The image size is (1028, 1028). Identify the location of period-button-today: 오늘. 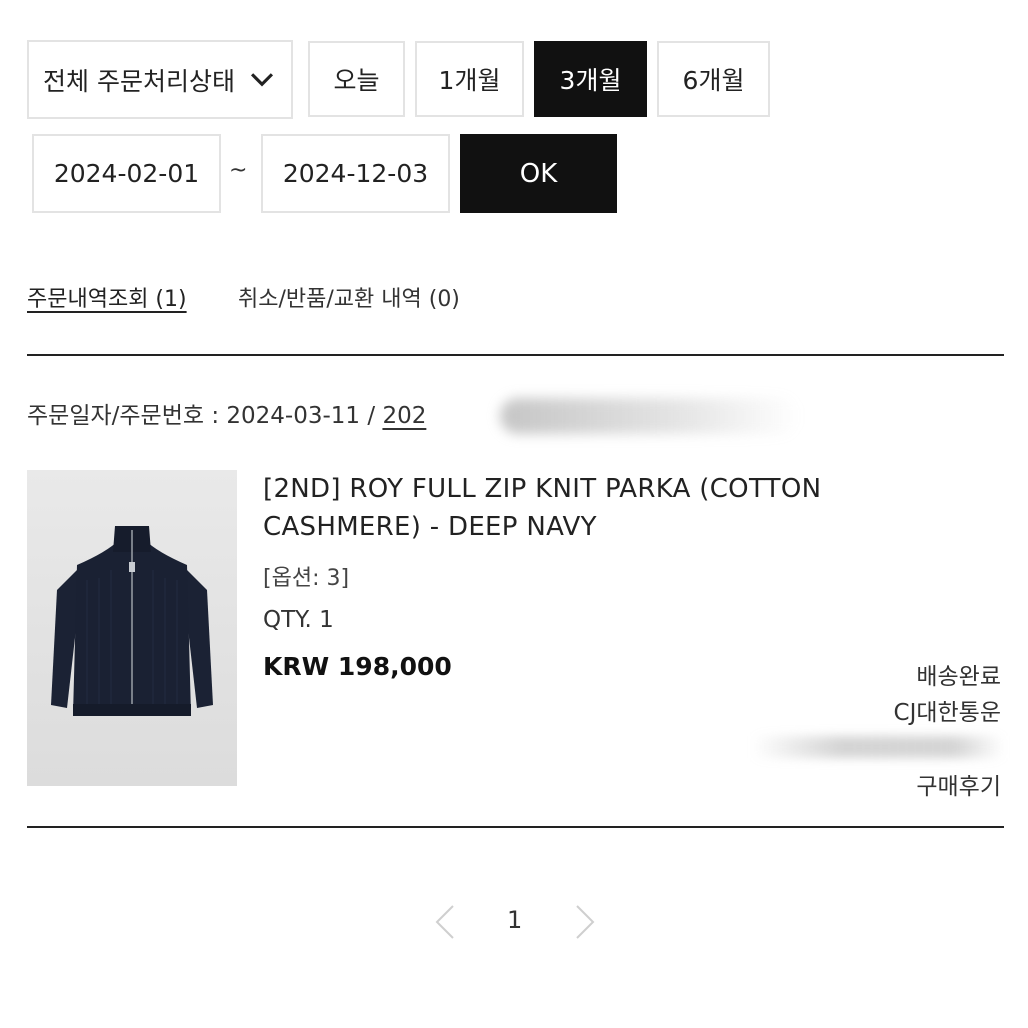
(356, 79).